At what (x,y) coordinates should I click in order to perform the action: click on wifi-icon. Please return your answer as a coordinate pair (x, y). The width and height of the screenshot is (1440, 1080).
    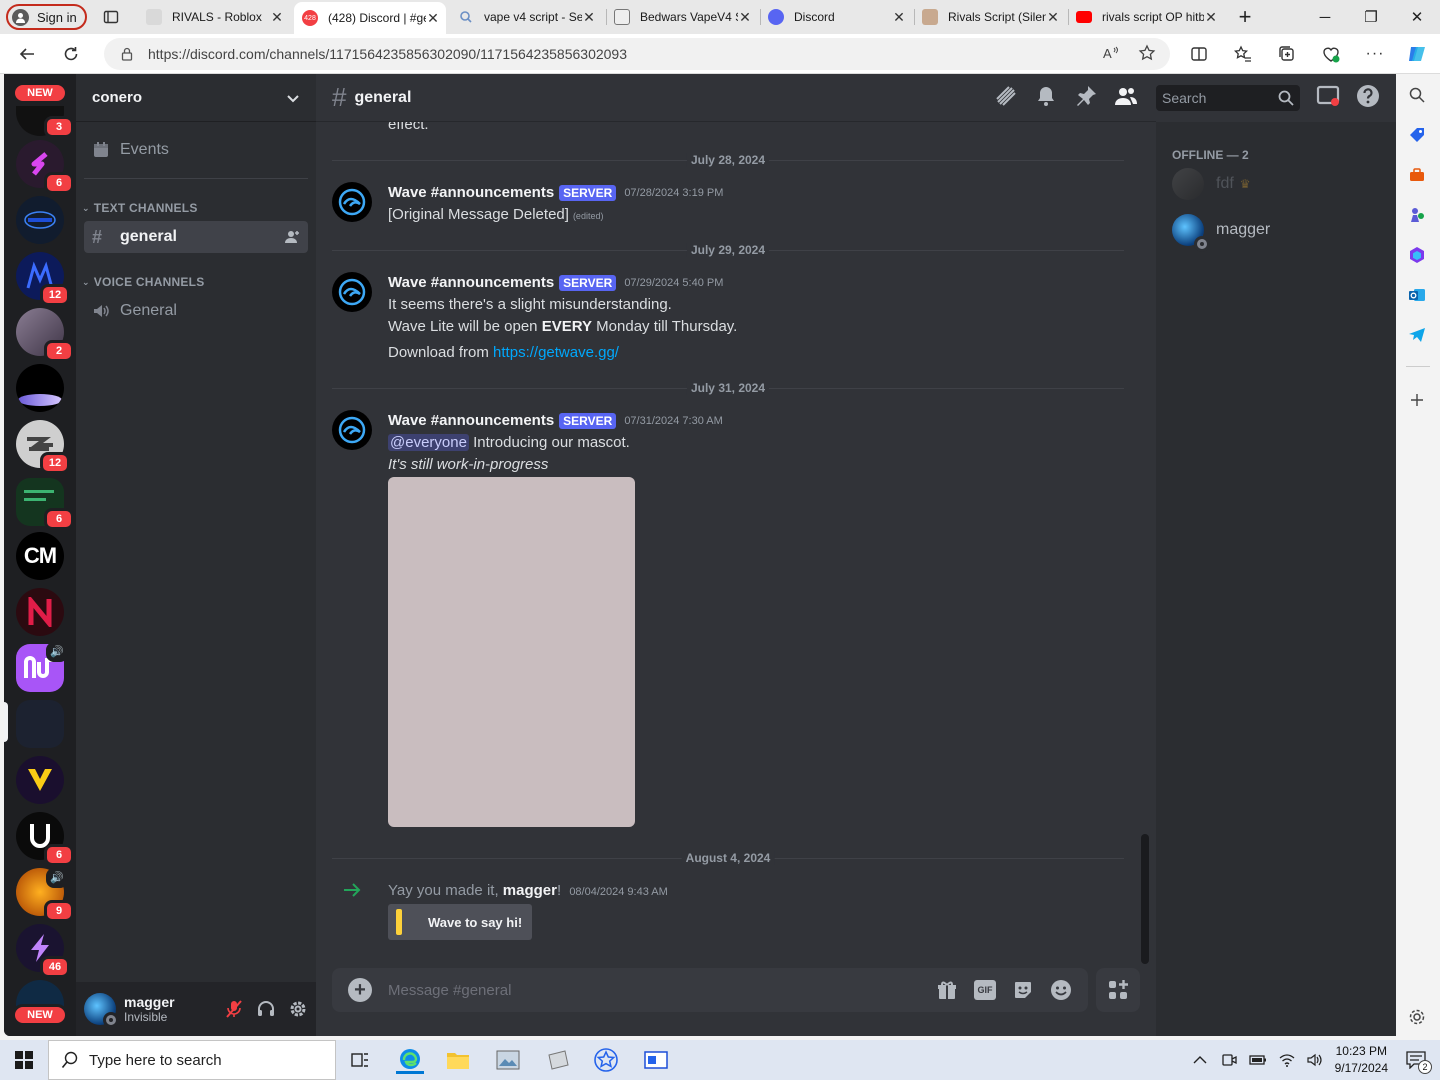
    Looking at the image, I should click on (1287, 1060).